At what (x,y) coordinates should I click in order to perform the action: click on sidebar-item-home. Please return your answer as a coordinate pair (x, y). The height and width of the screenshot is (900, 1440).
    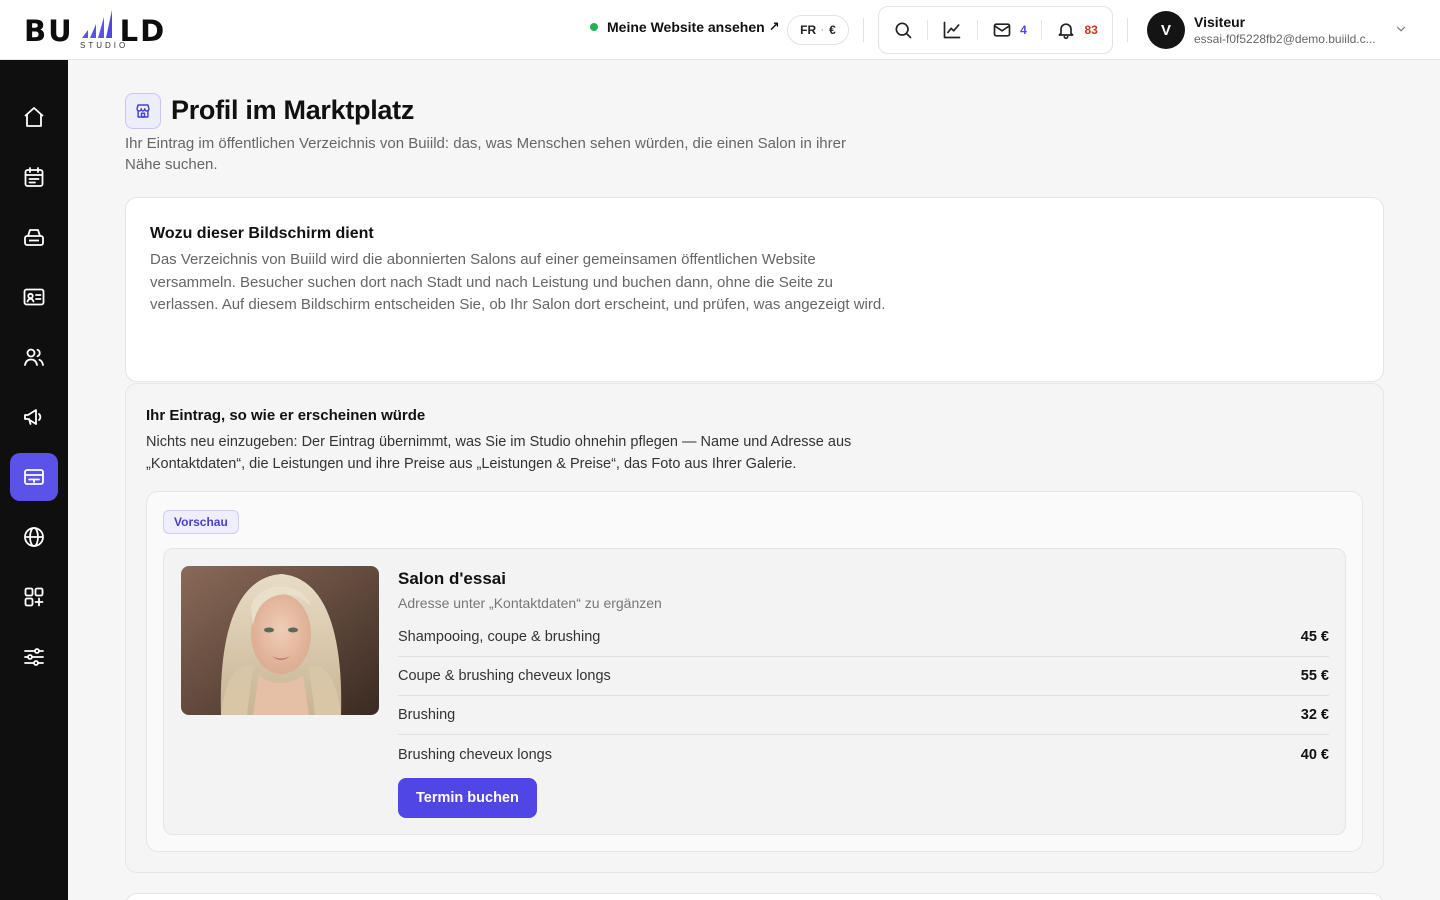
    Looking at the image, I should click on (34, 117).